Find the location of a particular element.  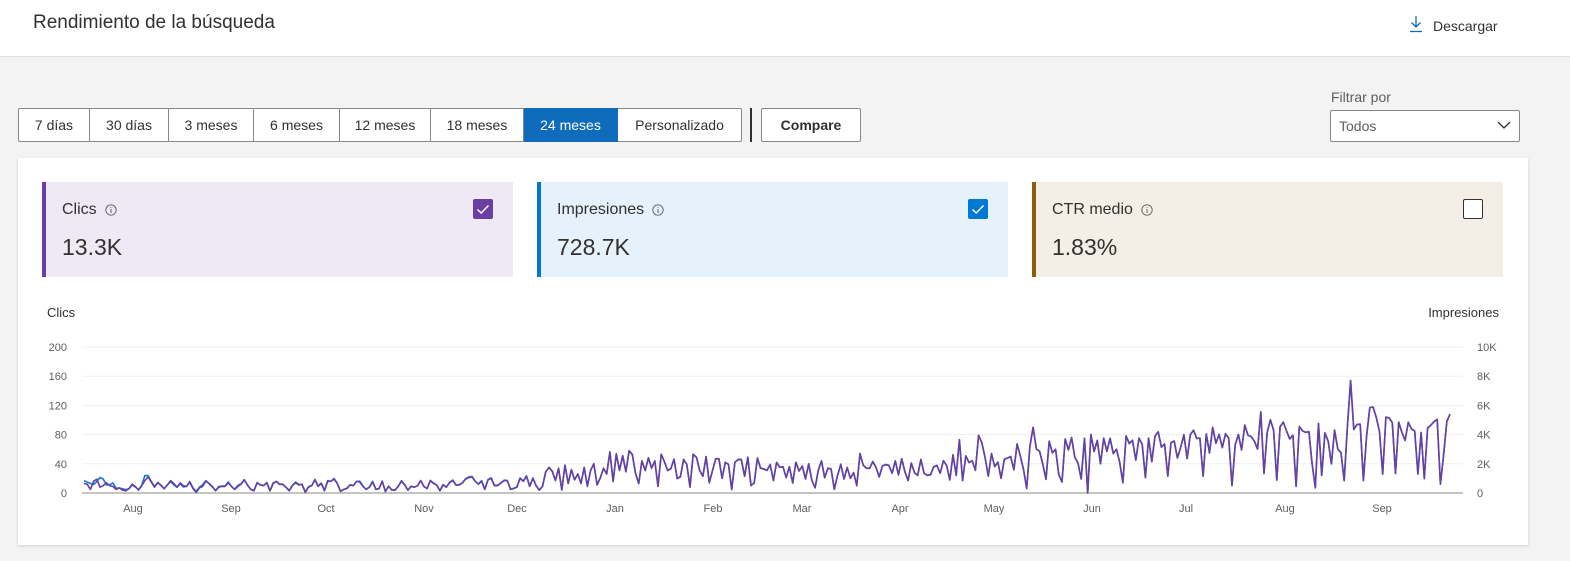

range-button: 24 meses is located at coordinates (571, 125).